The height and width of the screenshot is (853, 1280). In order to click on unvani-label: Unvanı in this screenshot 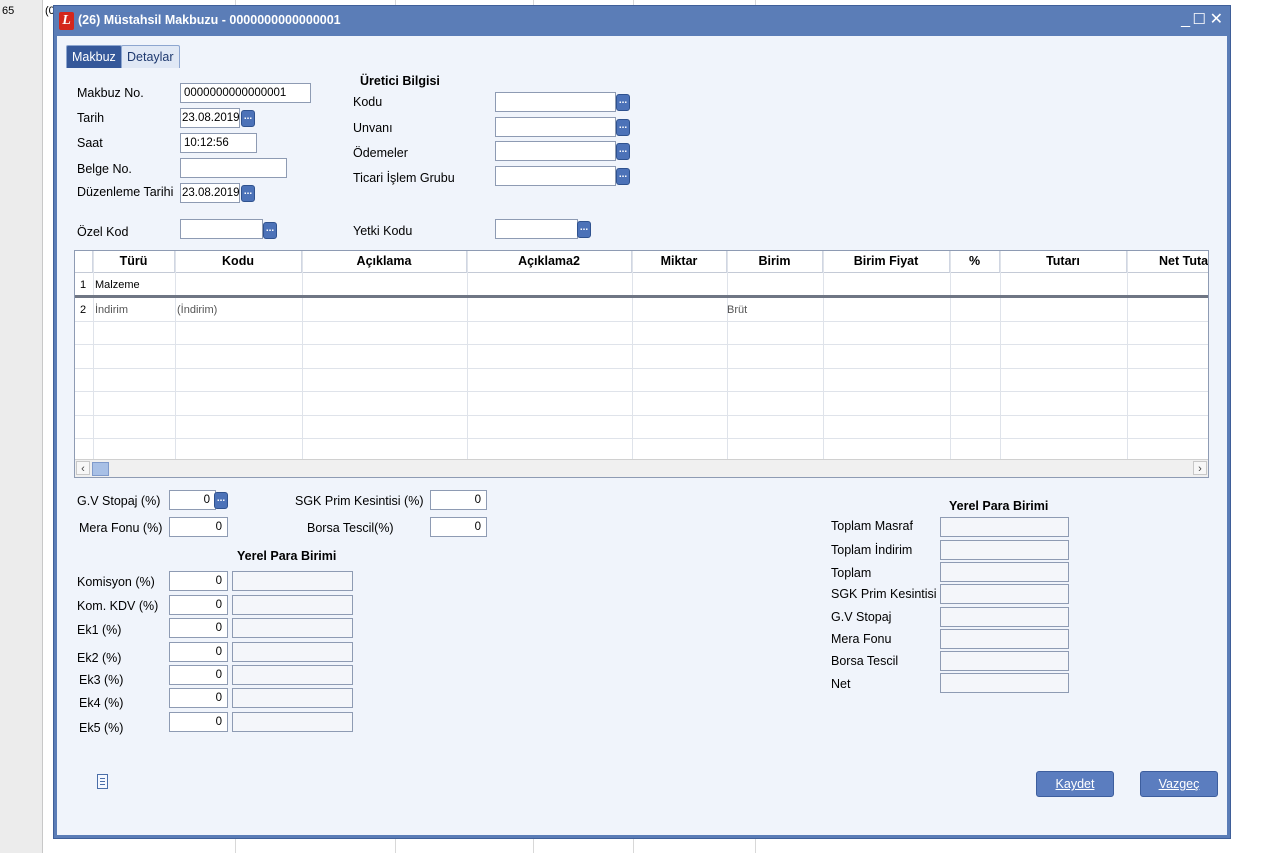, I will do `click(373, 128)`.